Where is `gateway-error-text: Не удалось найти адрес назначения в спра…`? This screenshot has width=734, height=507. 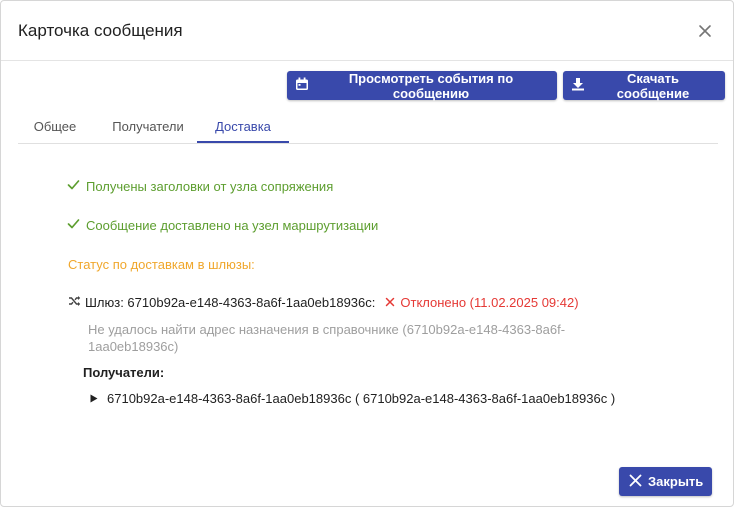
gateway-error-text: Не удалось найти адрес назначения в спра… is located at coordinates (327, 338).